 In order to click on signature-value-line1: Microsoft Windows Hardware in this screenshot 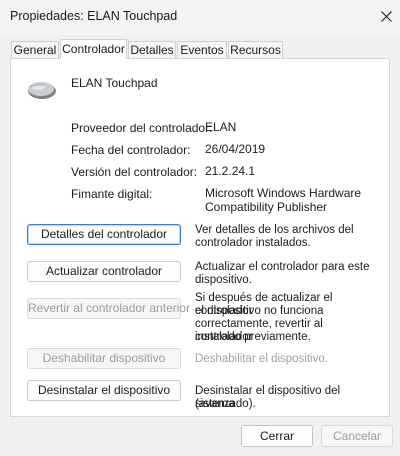, I will do `click(283, 193)`.